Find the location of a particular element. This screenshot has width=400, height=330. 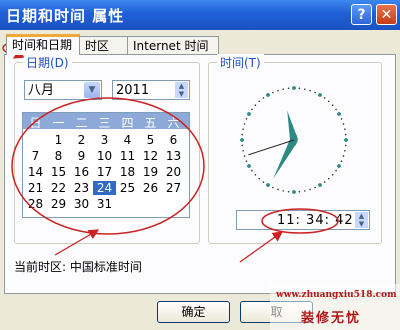

calendar-day-selected: 24 is located at coordinates (104, 188).